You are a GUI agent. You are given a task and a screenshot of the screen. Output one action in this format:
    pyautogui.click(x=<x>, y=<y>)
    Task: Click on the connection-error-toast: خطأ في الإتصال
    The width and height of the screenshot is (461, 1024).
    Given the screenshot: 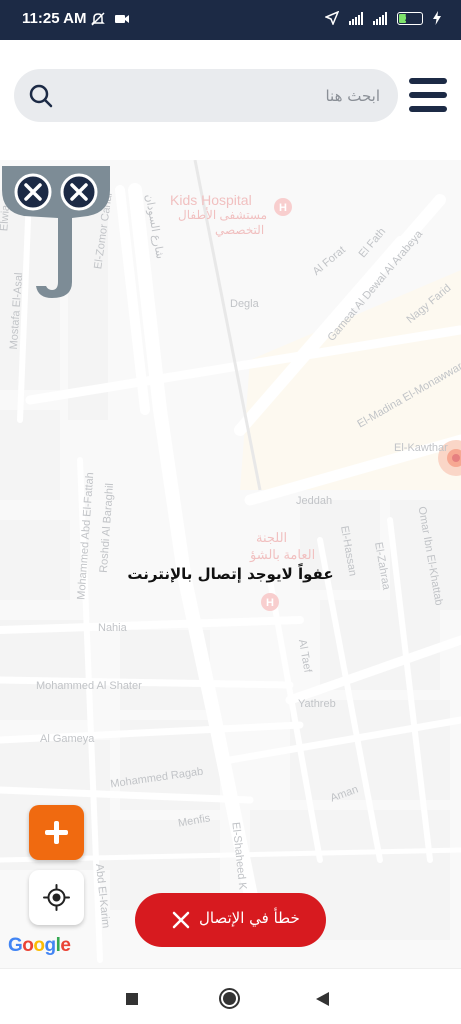 What is the action you would take?
    pyautogui.click(x=230, y=920)
    